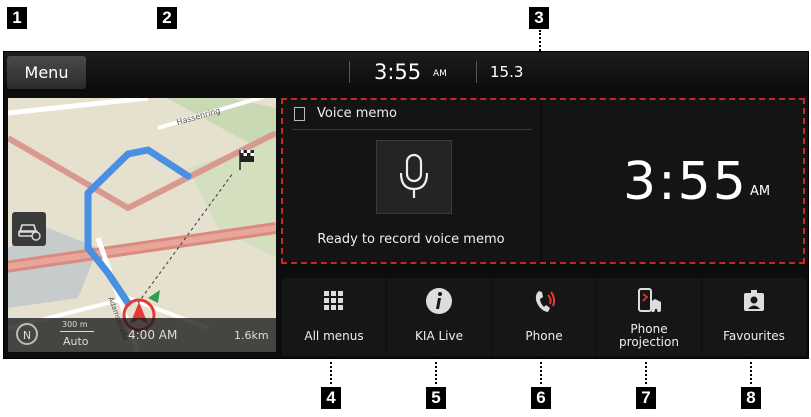 This screenshot has height=417, width=811. Describe the element at coordinates (299, 114) in the screenshot. I see `voice-memo-icon` at that location.